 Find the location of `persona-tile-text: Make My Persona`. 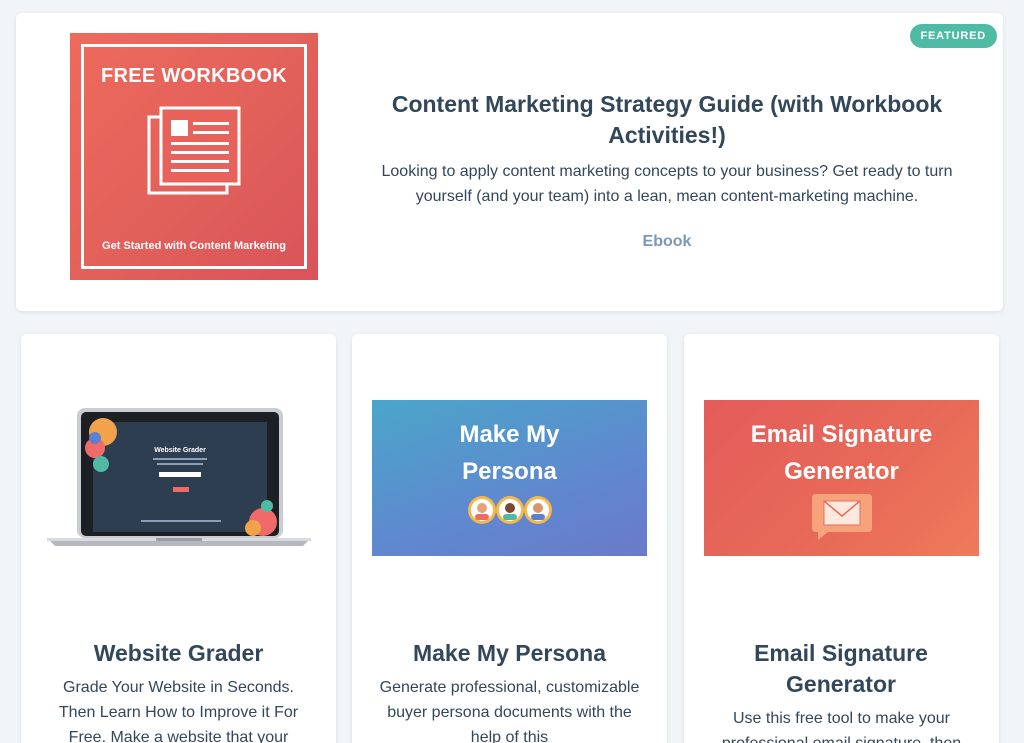

persona-tile-text: Make My Persona is located at coordinates (509, 453).